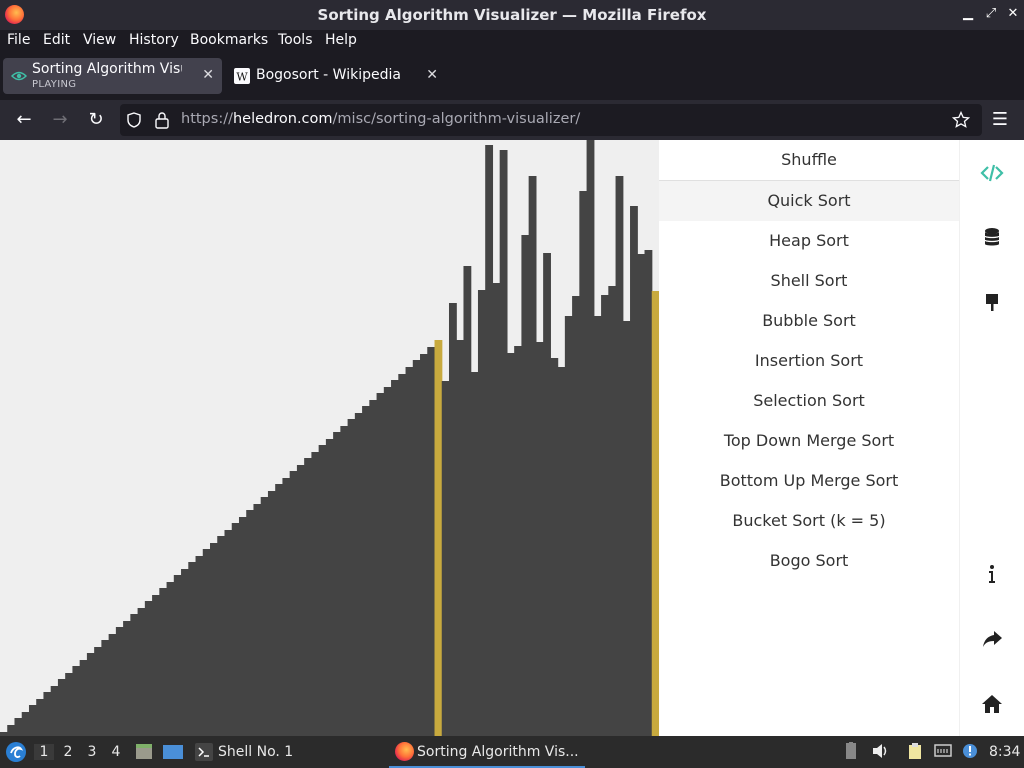 The image size is (1024, 768). I want to click on quick-sort-button: Quick Sort, so click(809, 201).